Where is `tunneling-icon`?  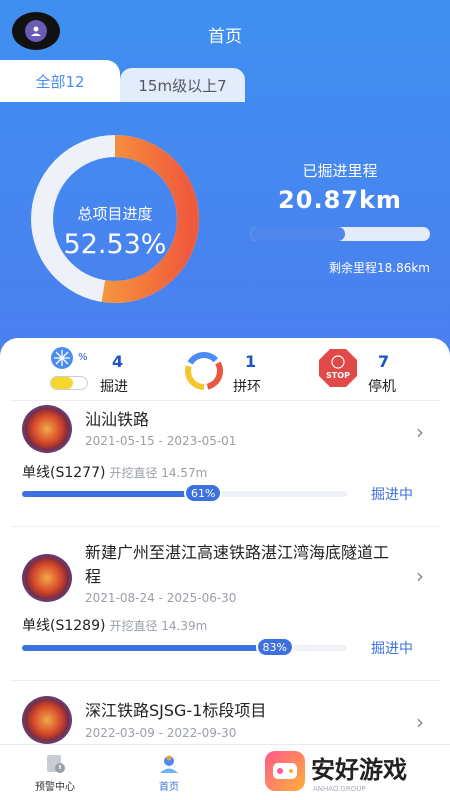 tunneling-icon is located at coordinates (62, 358).